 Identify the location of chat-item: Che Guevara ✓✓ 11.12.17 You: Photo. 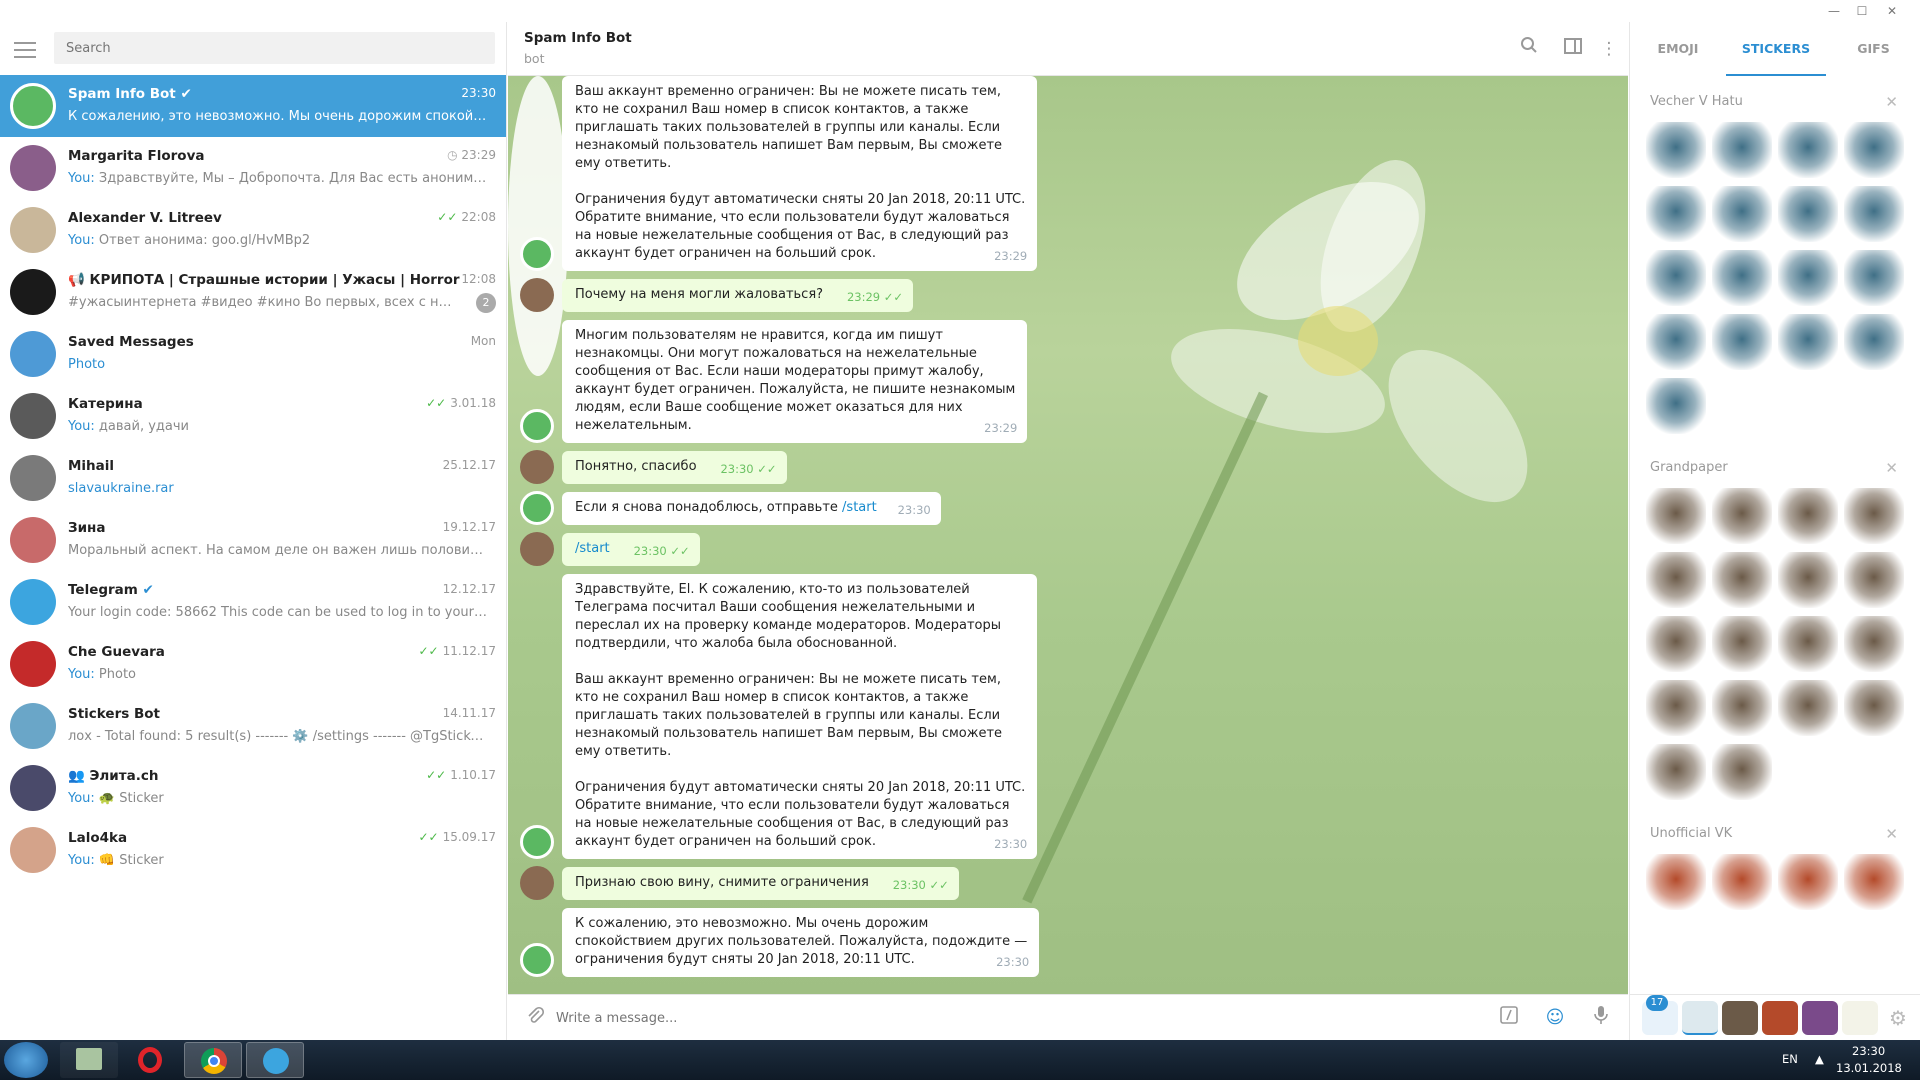
(253, 664).